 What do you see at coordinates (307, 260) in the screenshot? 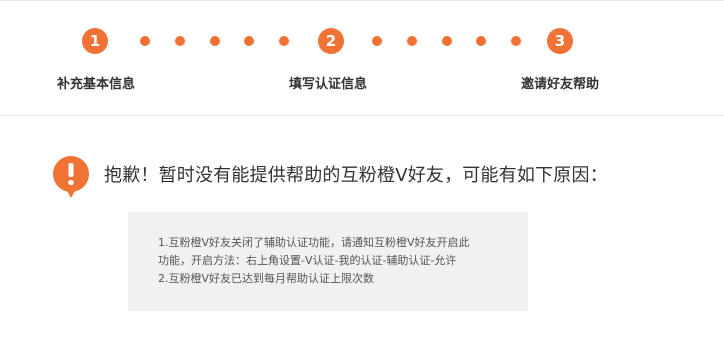
I see `reason-line: 功能，开启方法：右上角设置-V认证-我的认证-辅助认证-允许` at bounding box center [307, 260].